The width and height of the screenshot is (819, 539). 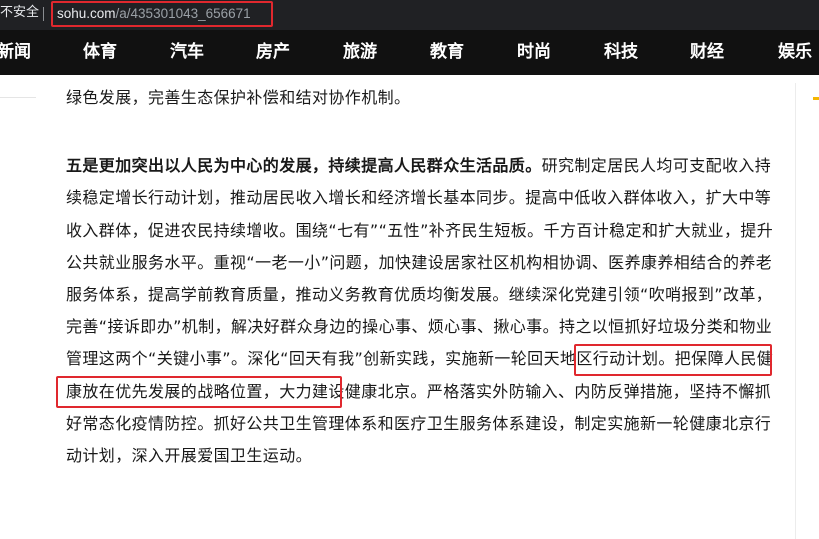 What do you see at coordinates (238, 97) in the screenshot?
I see `article-paragraph: 绿色发展，完善生态保护补偿和结对协作机制。` at bounding box center [238, 97].